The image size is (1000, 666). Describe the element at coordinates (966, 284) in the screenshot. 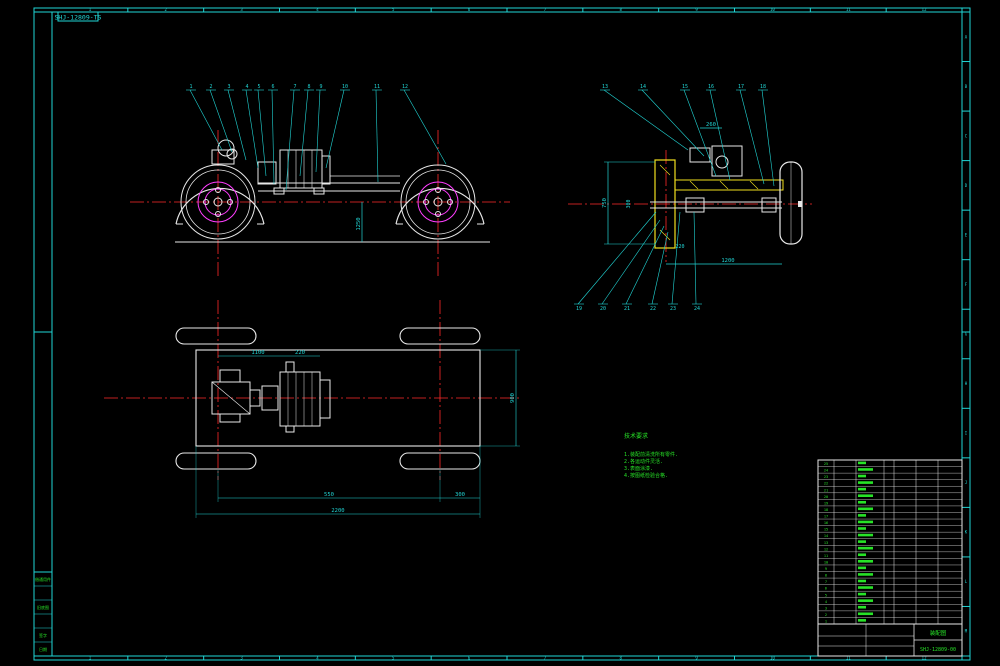

I see `row-letter: F` at that location.